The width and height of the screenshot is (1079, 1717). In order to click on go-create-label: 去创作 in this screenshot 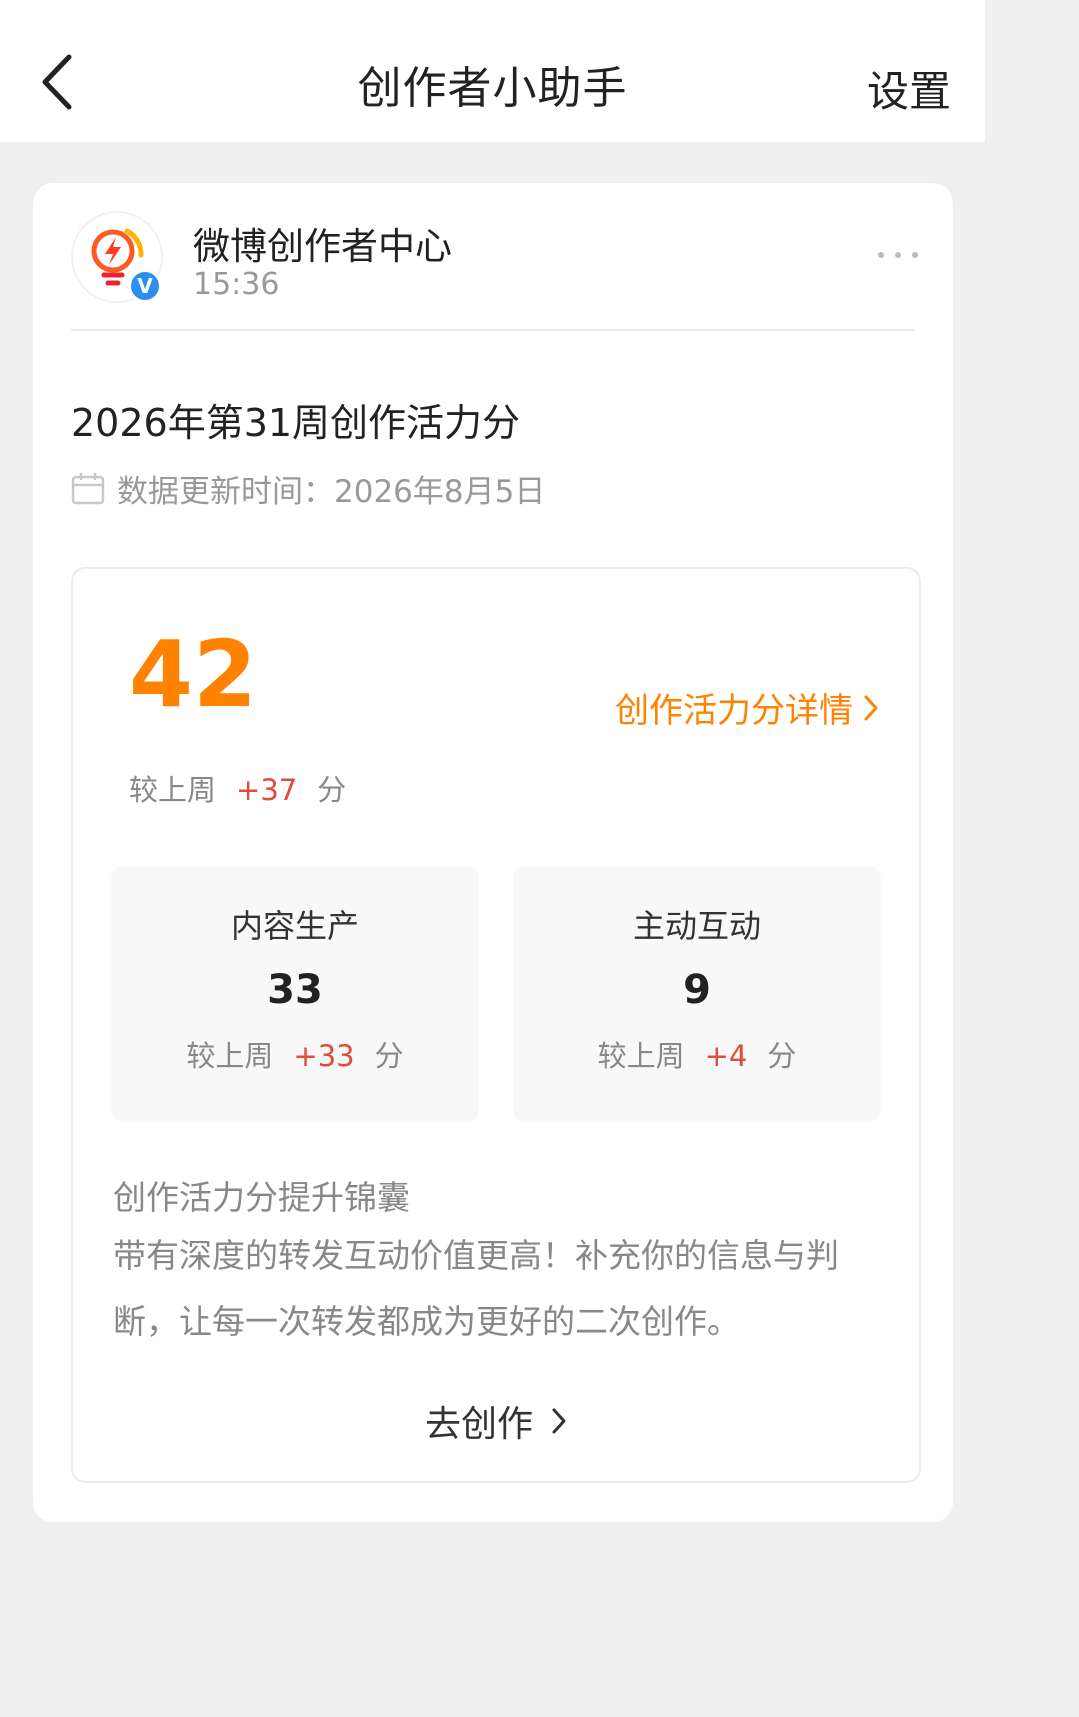, I will do `click(478, 1424)`.